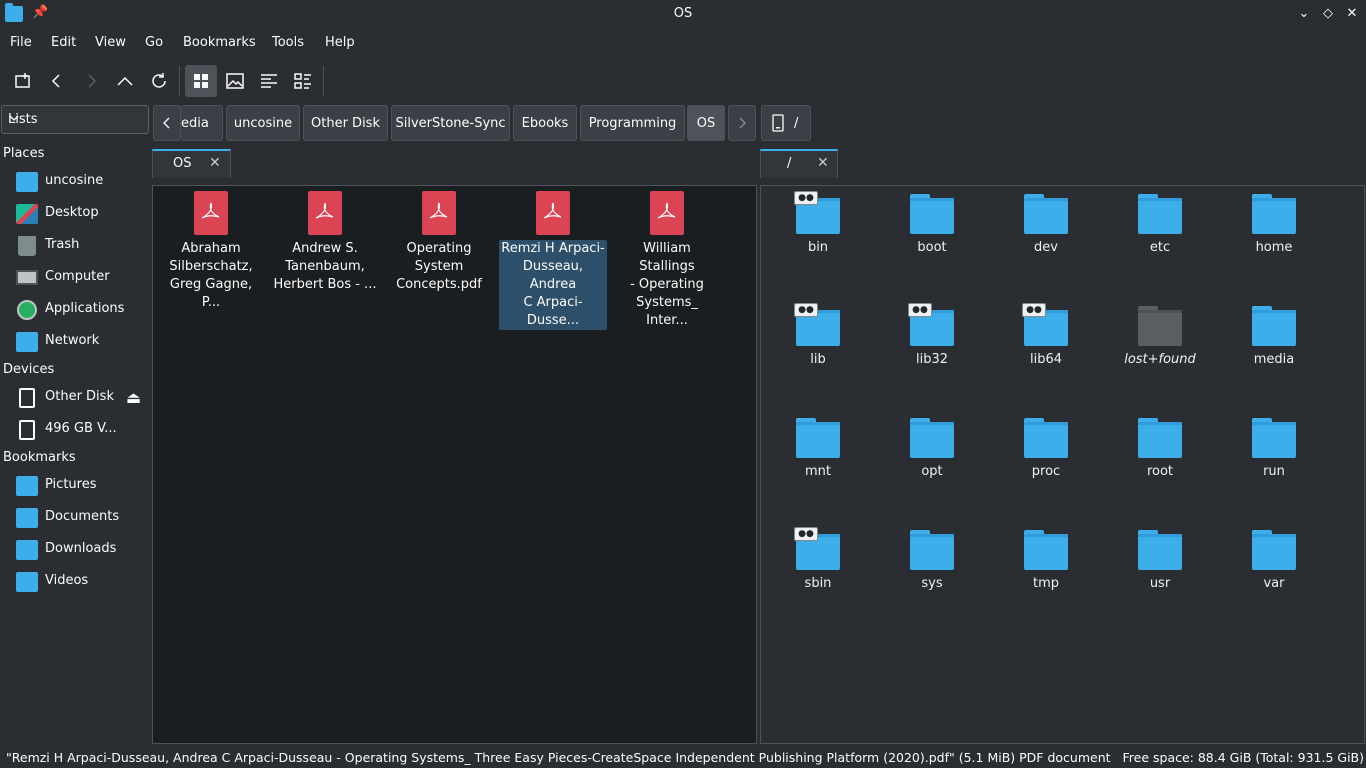  I want to click on breadcrumb-uncosine: uncosine, so click(263, 123).